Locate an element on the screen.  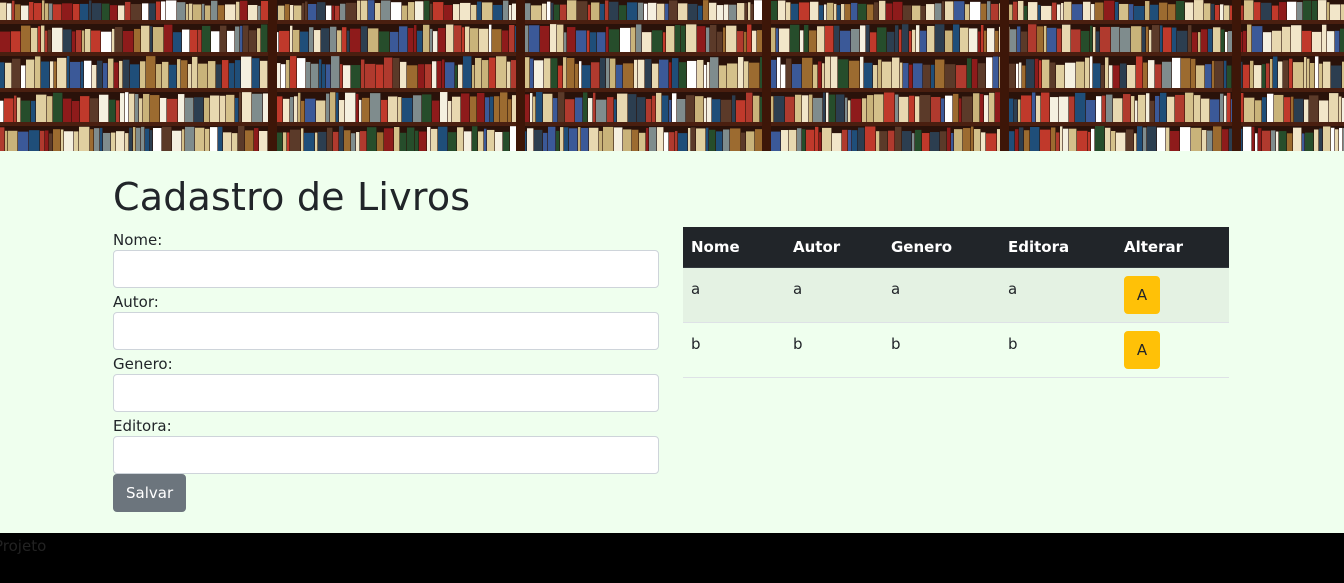
page-title: Cadastro de Livros is located at coordinates (292, 197).